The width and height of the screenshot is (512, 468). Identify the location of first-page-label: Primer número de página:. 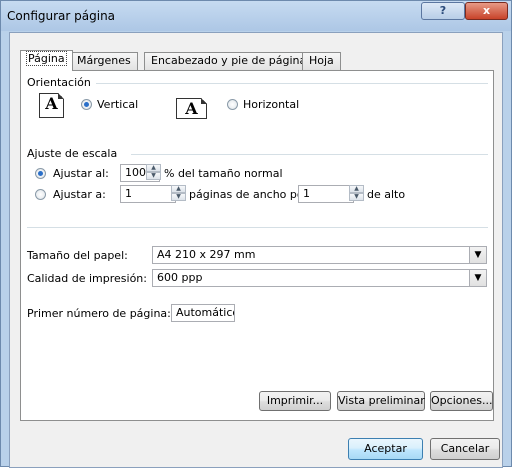
(99, 313).